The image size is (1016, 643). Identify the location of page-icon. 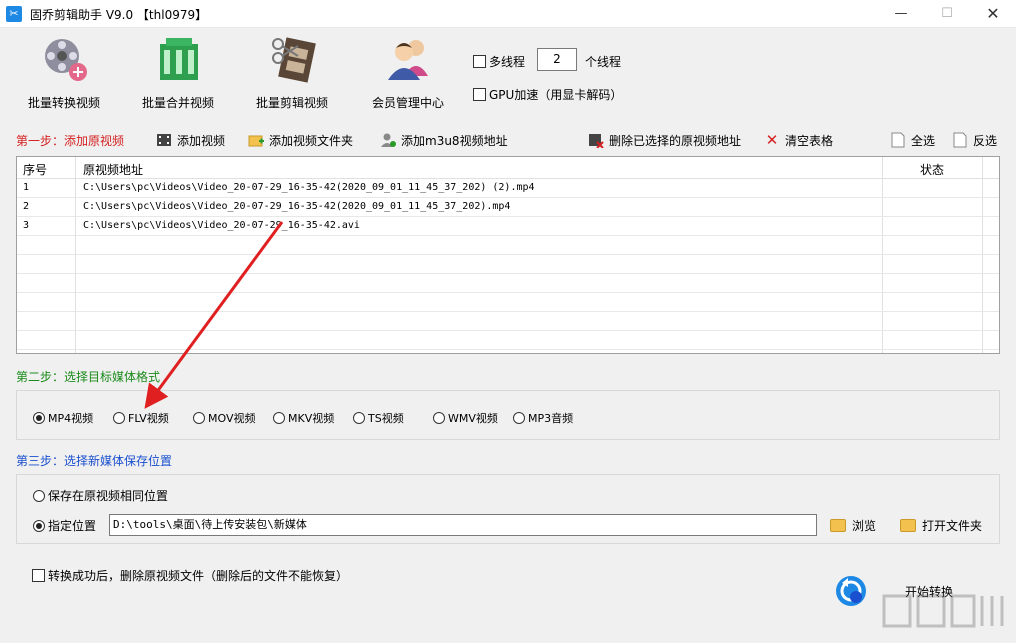
(898, 140).